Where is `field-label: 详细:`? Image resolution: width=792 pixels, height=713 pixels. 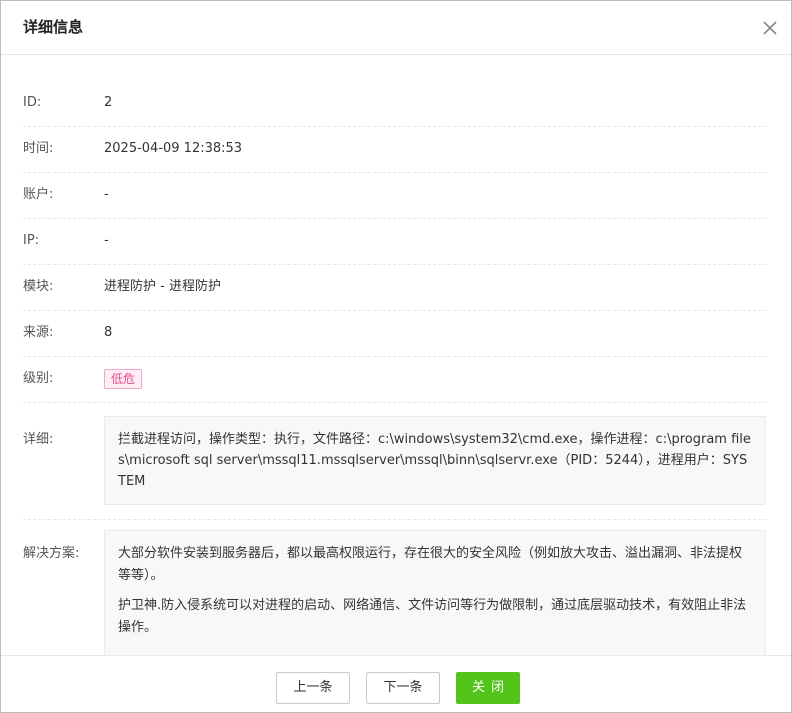
field-label: 详细: is located at coordinates (38, 439).